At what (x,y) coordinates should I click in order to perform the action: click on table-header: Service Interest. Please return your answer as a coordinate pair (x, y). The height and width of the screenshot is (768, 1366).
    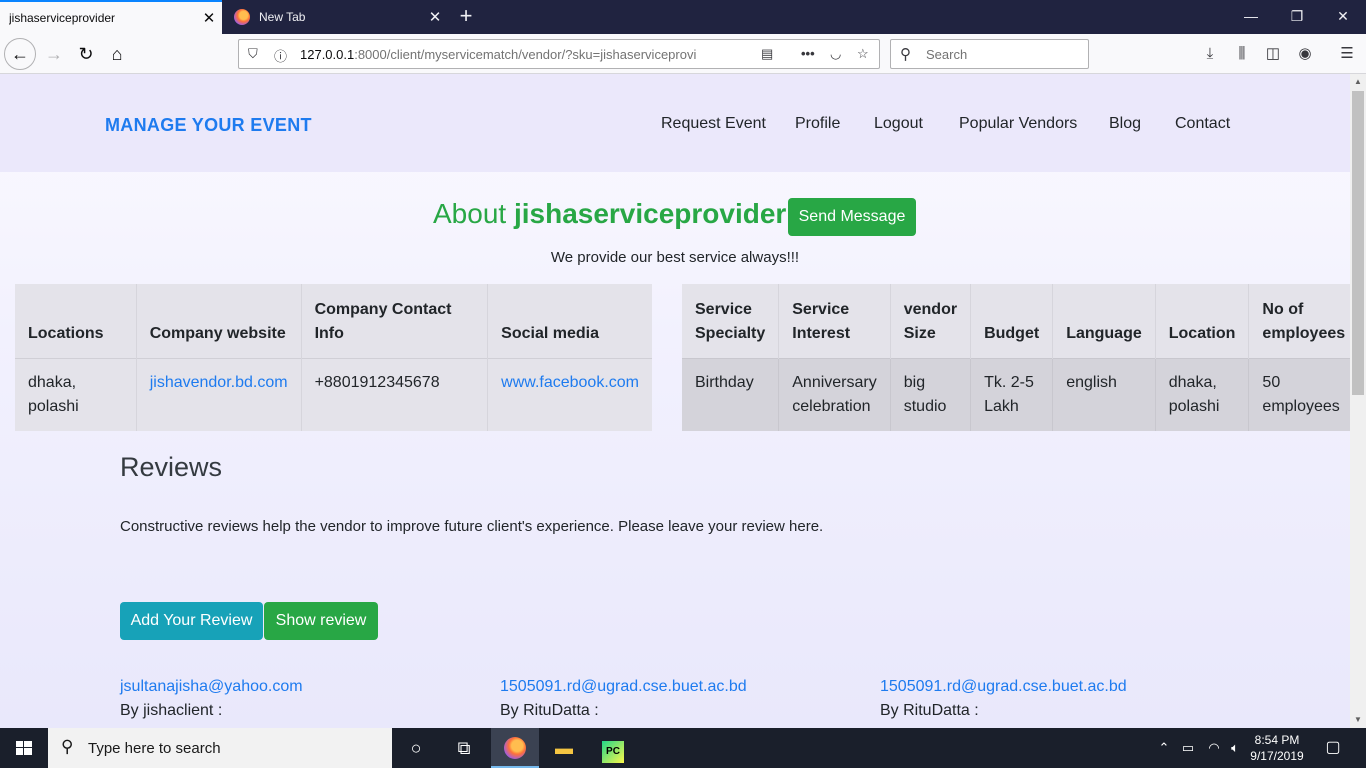
    Looking at the image, I should click on (834, 321).